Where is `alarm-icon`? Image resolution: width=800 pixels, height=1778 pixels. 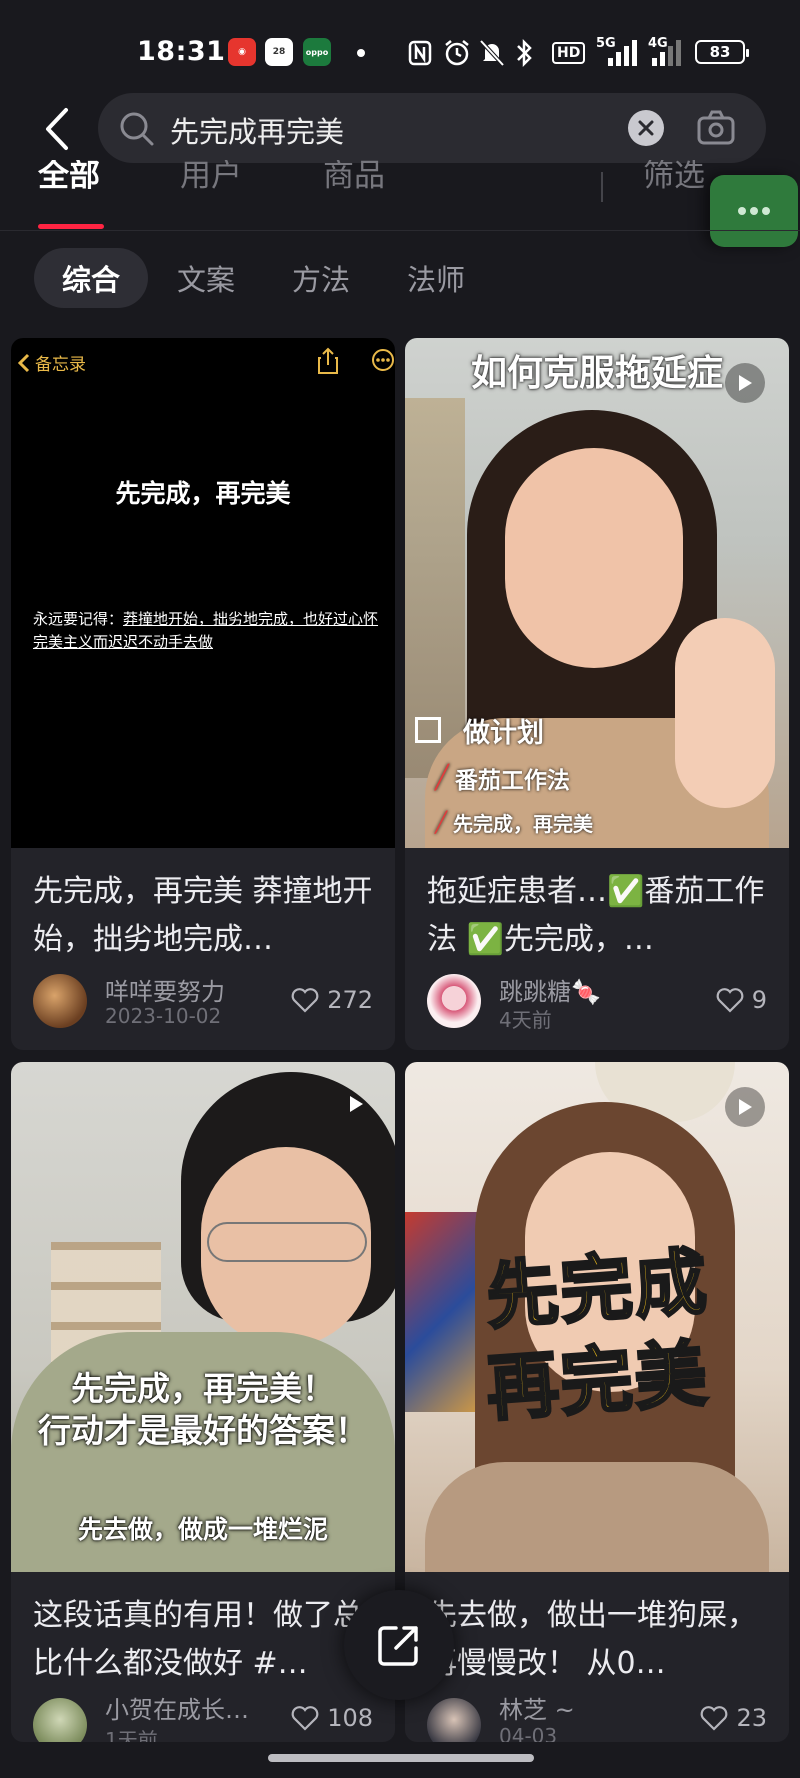 alarm-icon is located at coordinates (457, 53).